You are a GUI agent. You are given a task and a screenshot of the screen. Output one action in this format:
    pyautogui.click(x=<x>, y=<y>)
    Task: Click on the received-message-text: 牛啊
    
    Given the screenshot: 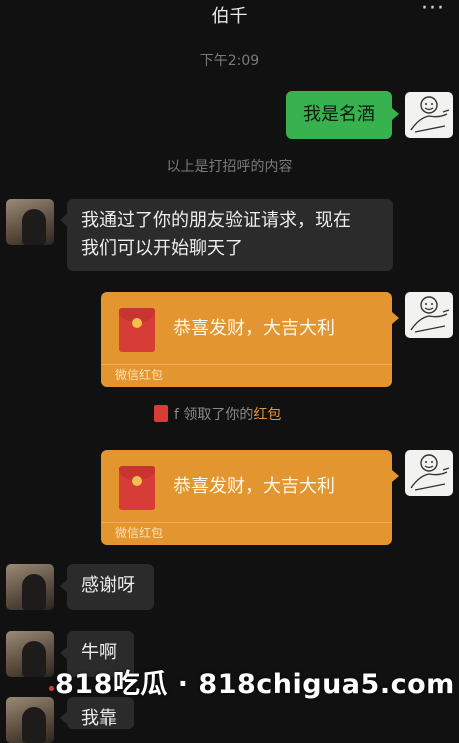 What is the action you would take?
    pyautogui.click(x=99, y=652)
    